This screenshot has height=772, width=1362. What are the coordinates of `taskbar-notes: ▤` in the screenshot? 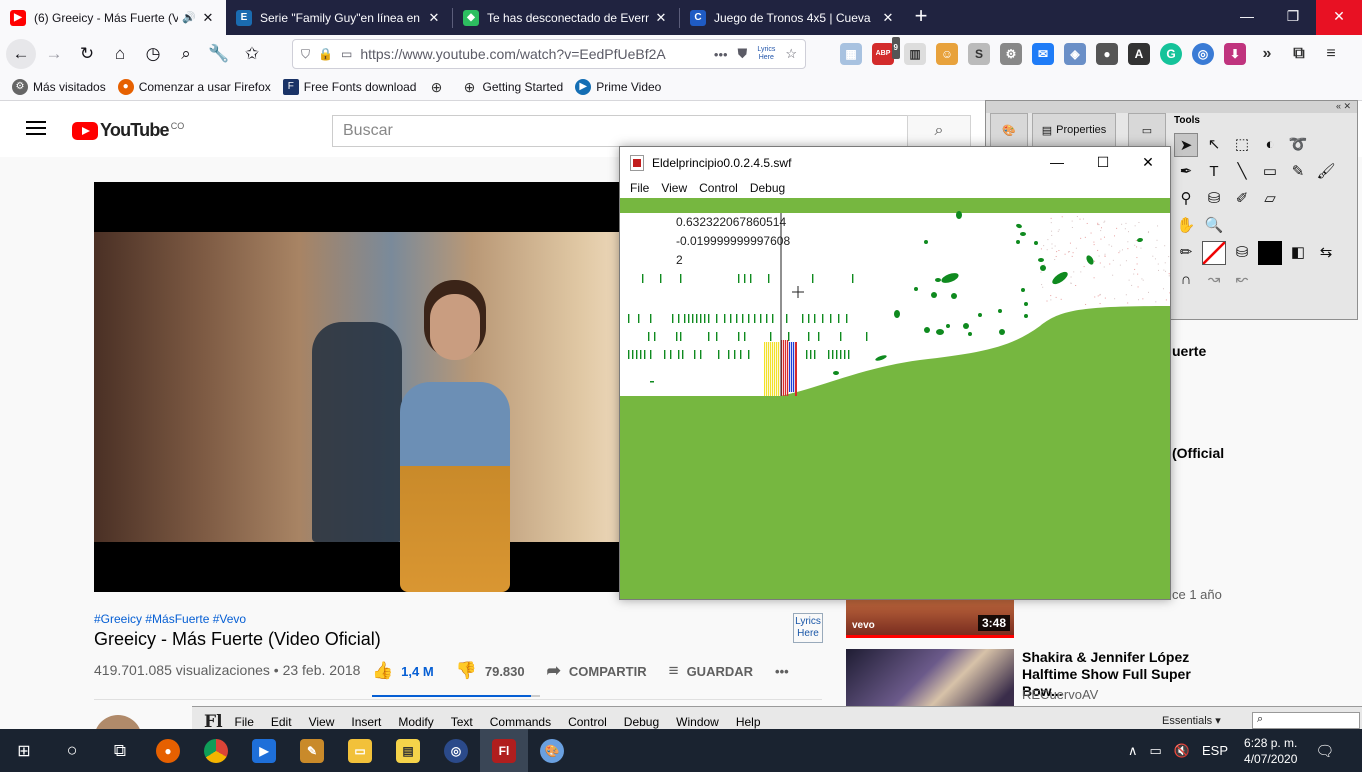 It's located at (408, 750).